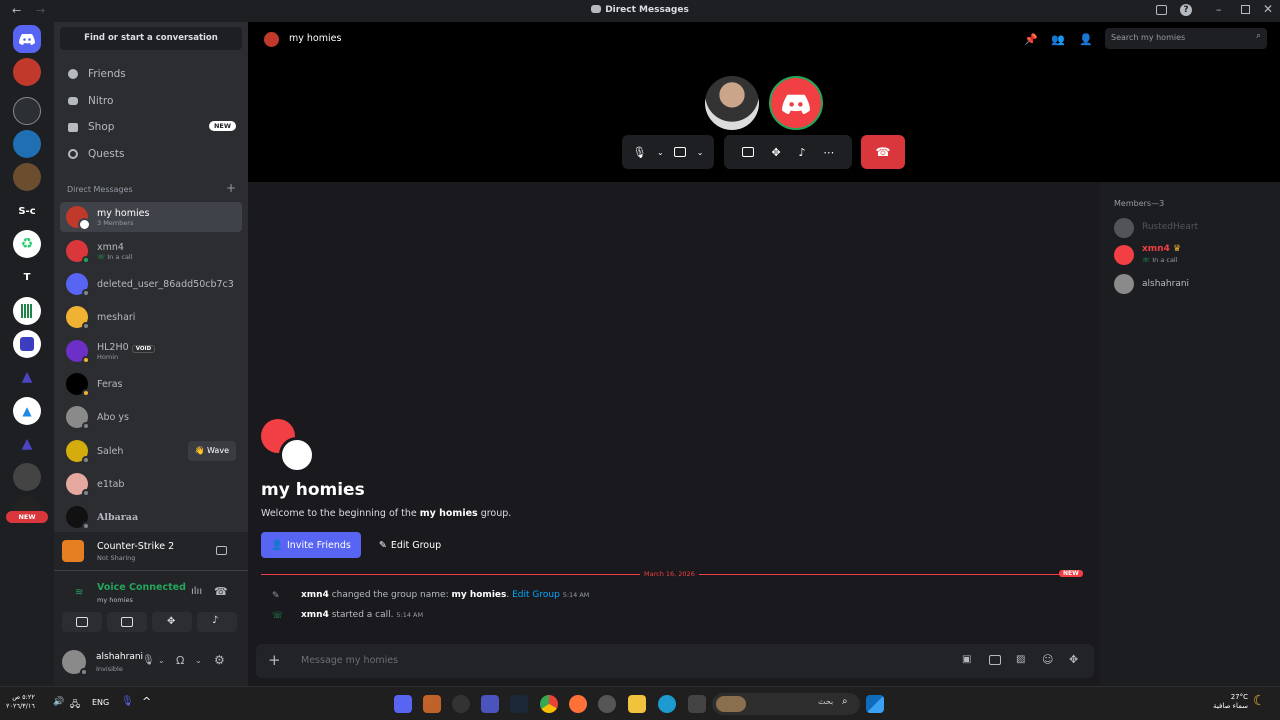 The image size is (1280, 720). What do you see at coordinates (883, 152) in the screenshot?
I see `leave-call-button: ☎` at bounding box center [883, 152].